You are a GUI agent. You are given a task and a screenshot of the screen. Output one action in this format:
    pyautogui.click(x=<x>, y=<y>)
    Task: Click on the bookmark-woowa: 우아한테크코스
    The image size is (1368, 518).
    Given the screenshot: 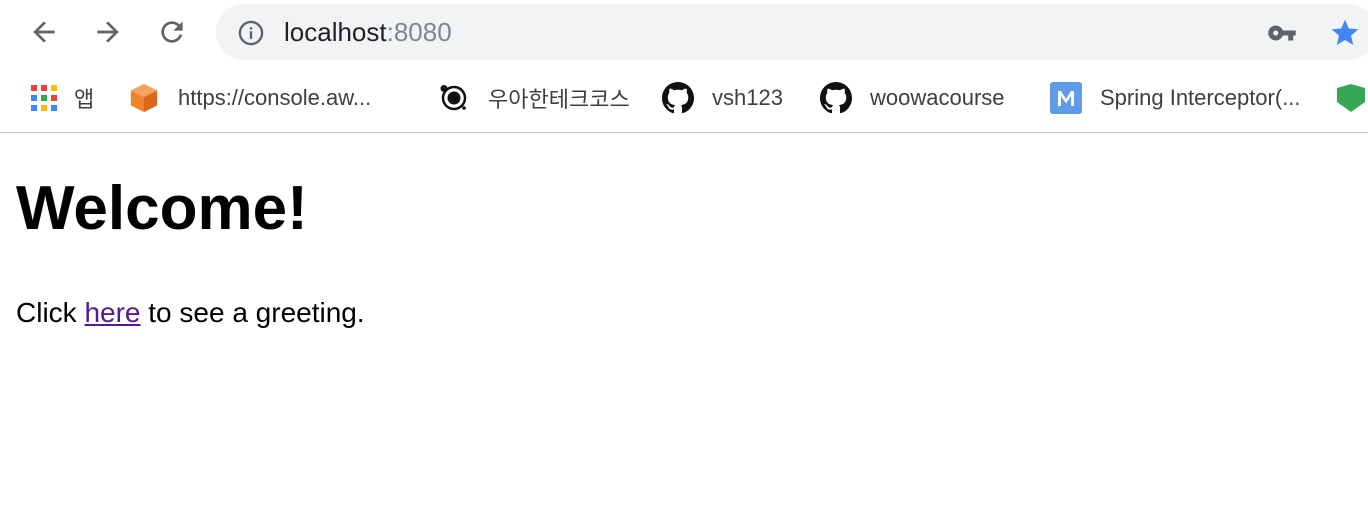 What is the action you would take?
    pyautogui.click(x=534, y=98)
    